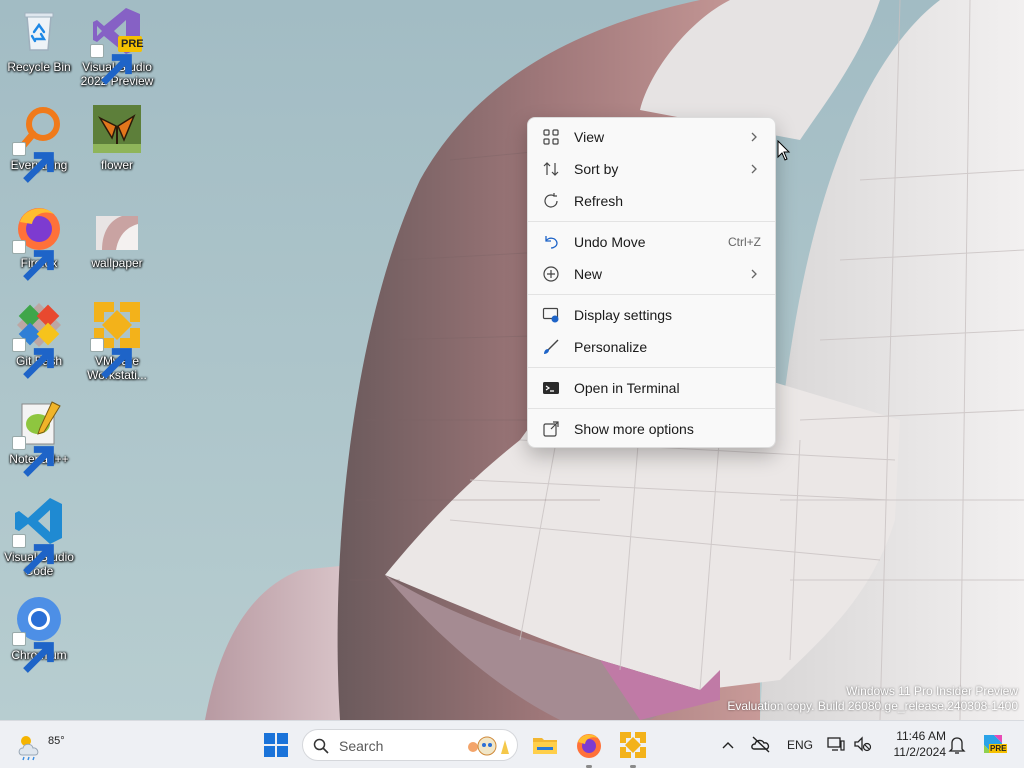  I want to click on copilot-preview-badge: PRE, so click(998, 748).